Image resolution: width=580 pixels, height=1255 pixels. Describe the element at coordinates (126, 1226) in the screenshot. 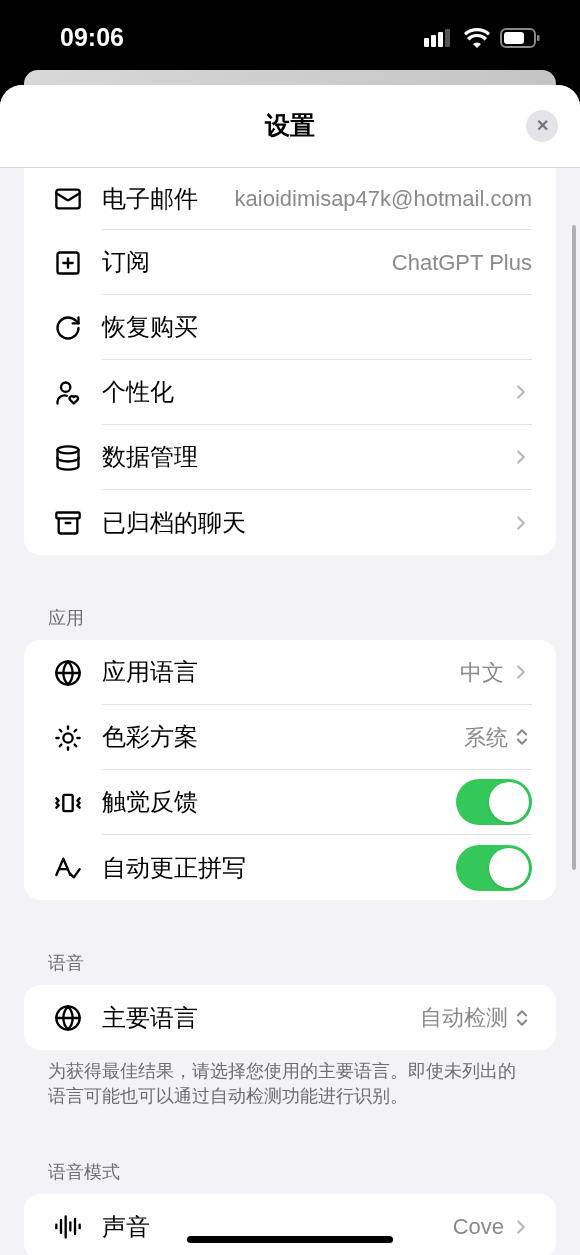

I see `row-label: 声音` at that location.